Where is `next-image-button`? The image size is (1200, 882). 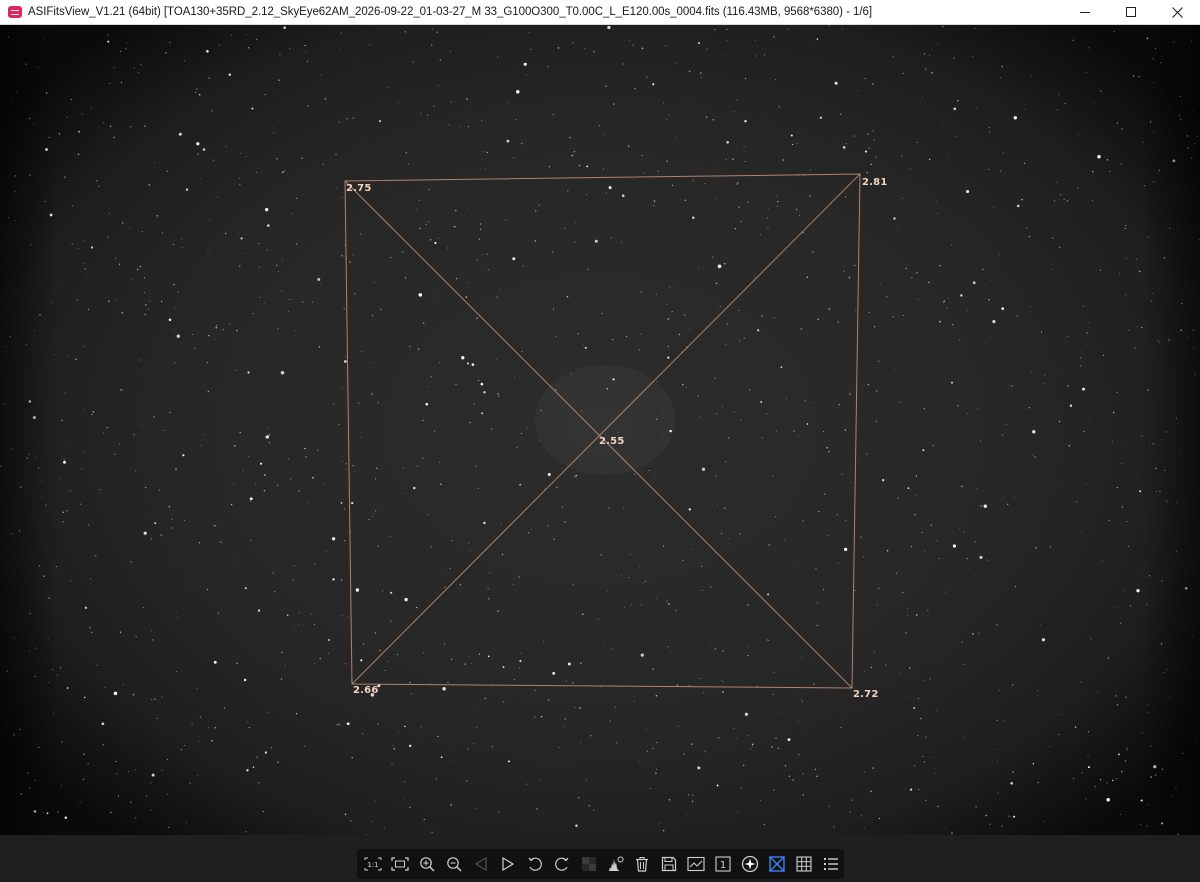
next-image-button is located at coordinates (507, 864).